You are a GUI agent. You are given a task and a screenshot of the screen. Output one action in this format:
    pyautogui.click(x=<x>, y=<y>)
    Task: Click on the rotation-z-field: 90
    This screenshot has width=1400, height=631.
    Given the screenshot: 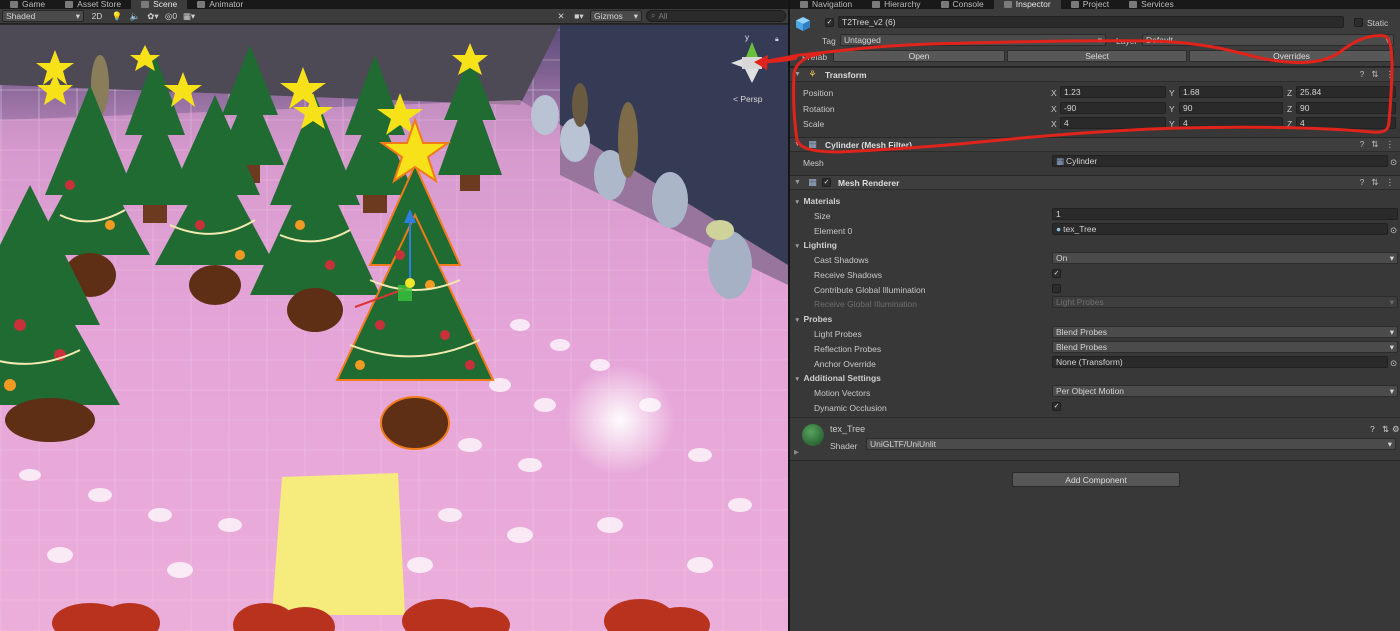 What is the action you would take?
    pyautogui.click(x=1346, y=108)
    